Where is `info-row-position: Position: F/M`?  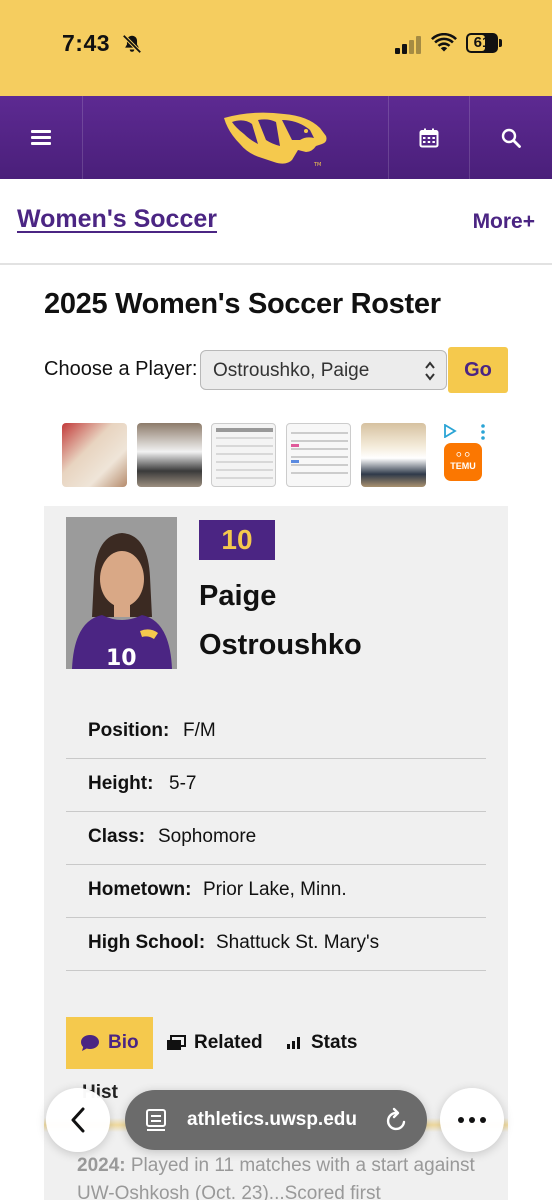 info-row-position: Position: F/M is located at coordinates (276, 732).